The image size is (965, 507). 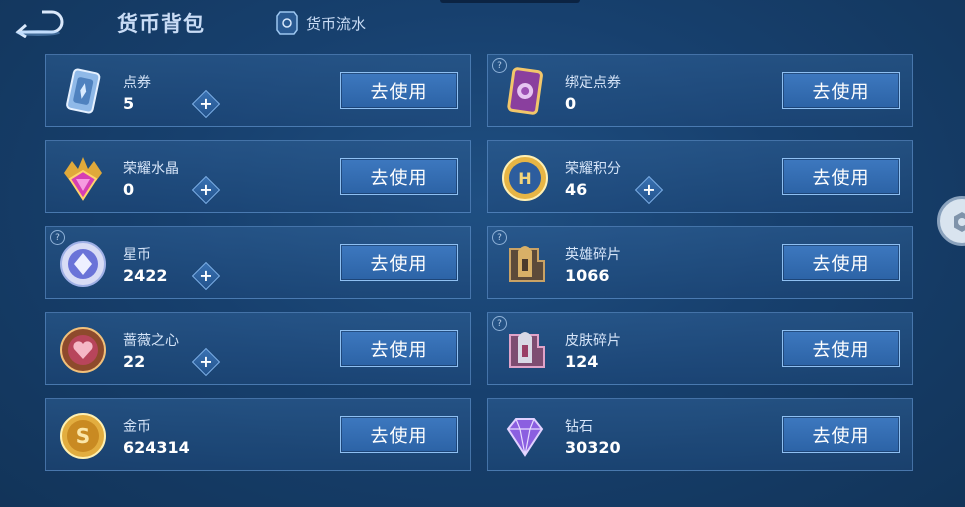 What do you see at coordinates (258, 434) in the screenshot?
I see `currency-card: S 金币 624314 去使用` at bounding box center [258, 434].